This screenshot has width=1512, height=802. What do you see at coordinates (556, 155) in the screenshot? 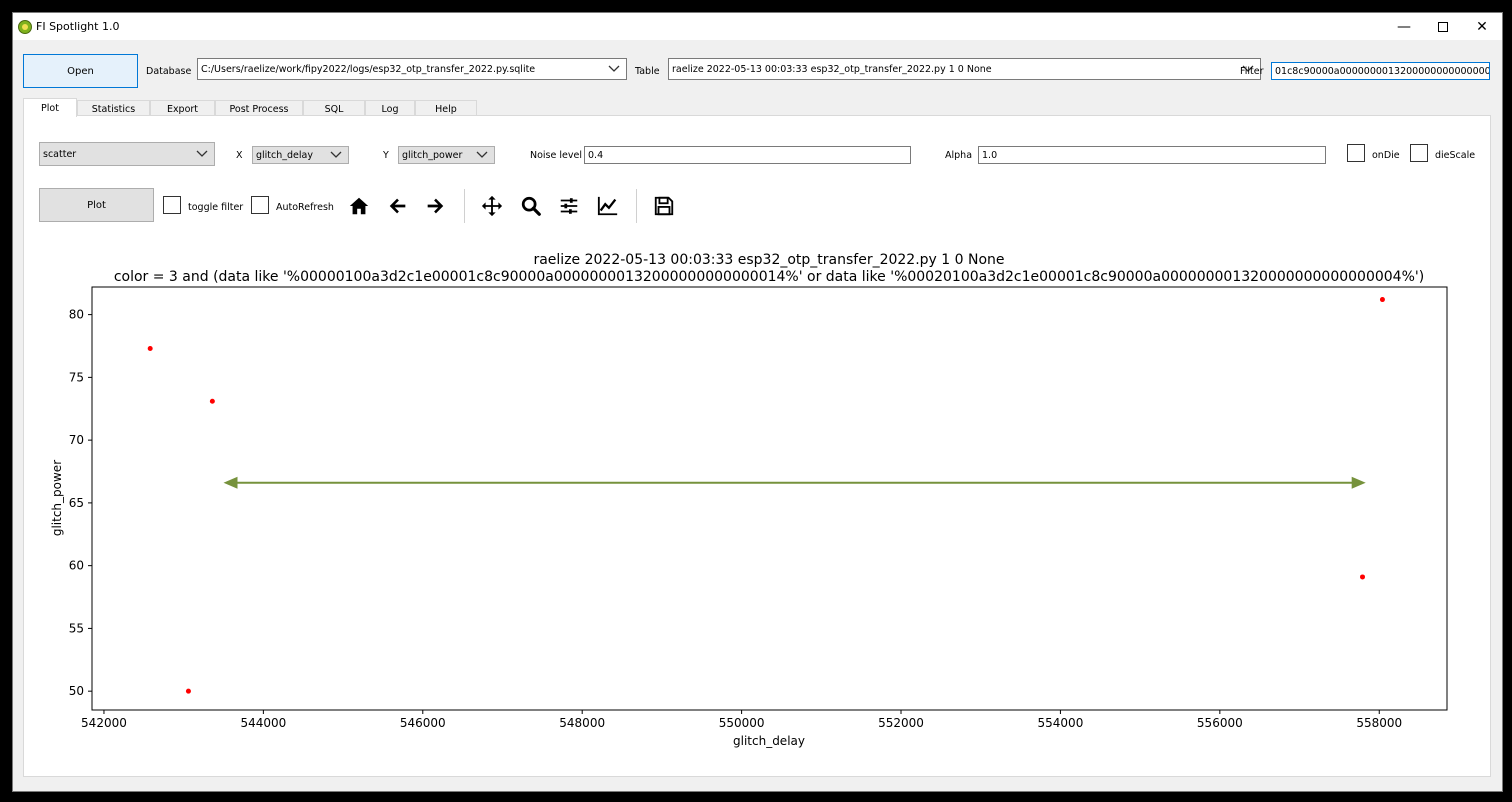
I see `noise-level-label: Noise level` at bounding box center [556, 155].